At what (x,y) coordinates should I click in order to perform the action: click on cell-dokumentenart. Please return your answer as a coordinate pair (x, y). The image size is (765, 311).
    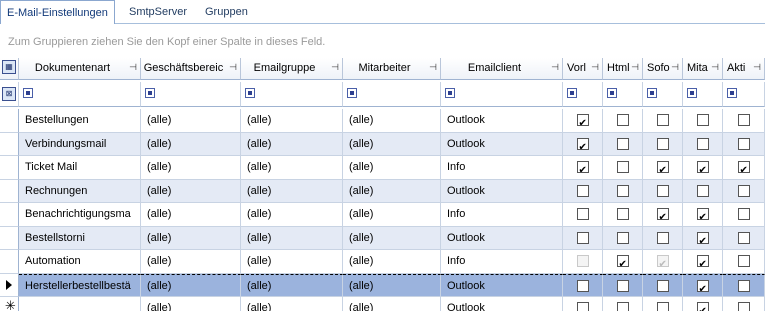
    Looking at the image, I should click on (80, 304).